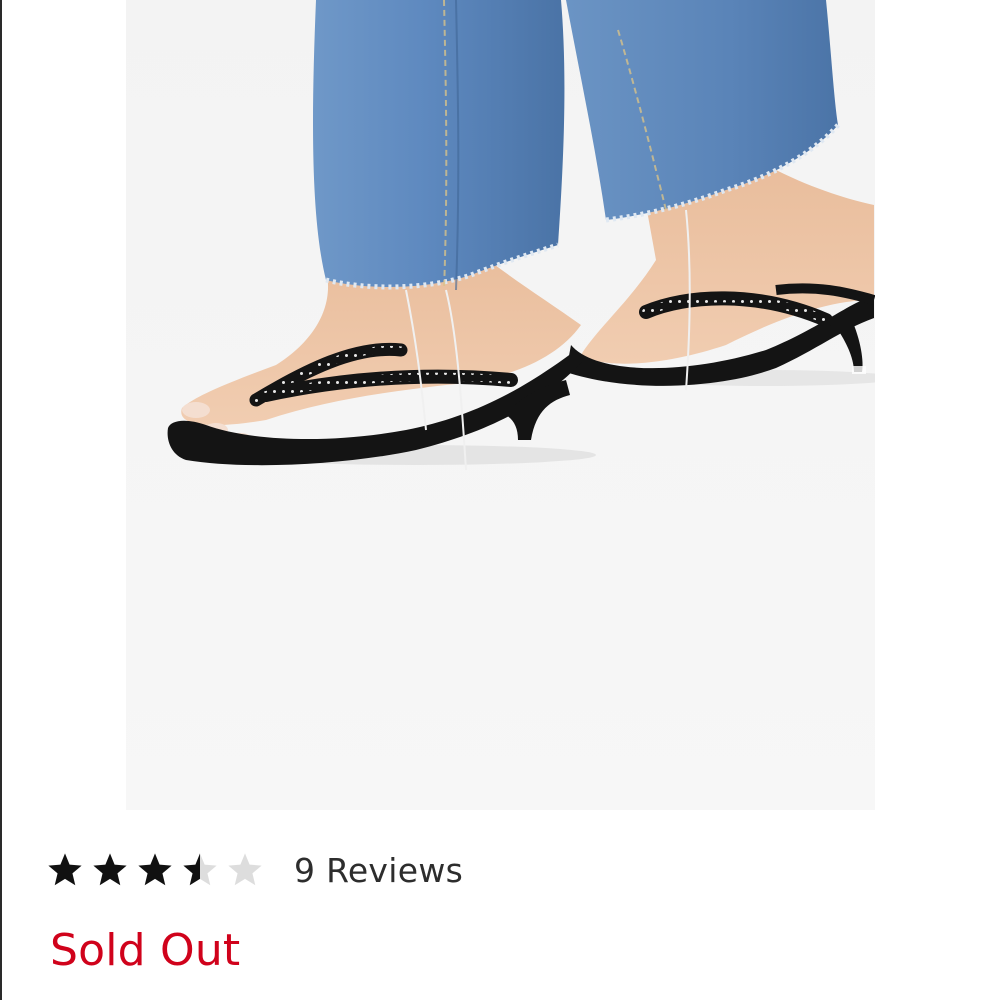  Describe the element at coordinates (1, 500) in the screenshot. I see `left-edge-divider` at that location.